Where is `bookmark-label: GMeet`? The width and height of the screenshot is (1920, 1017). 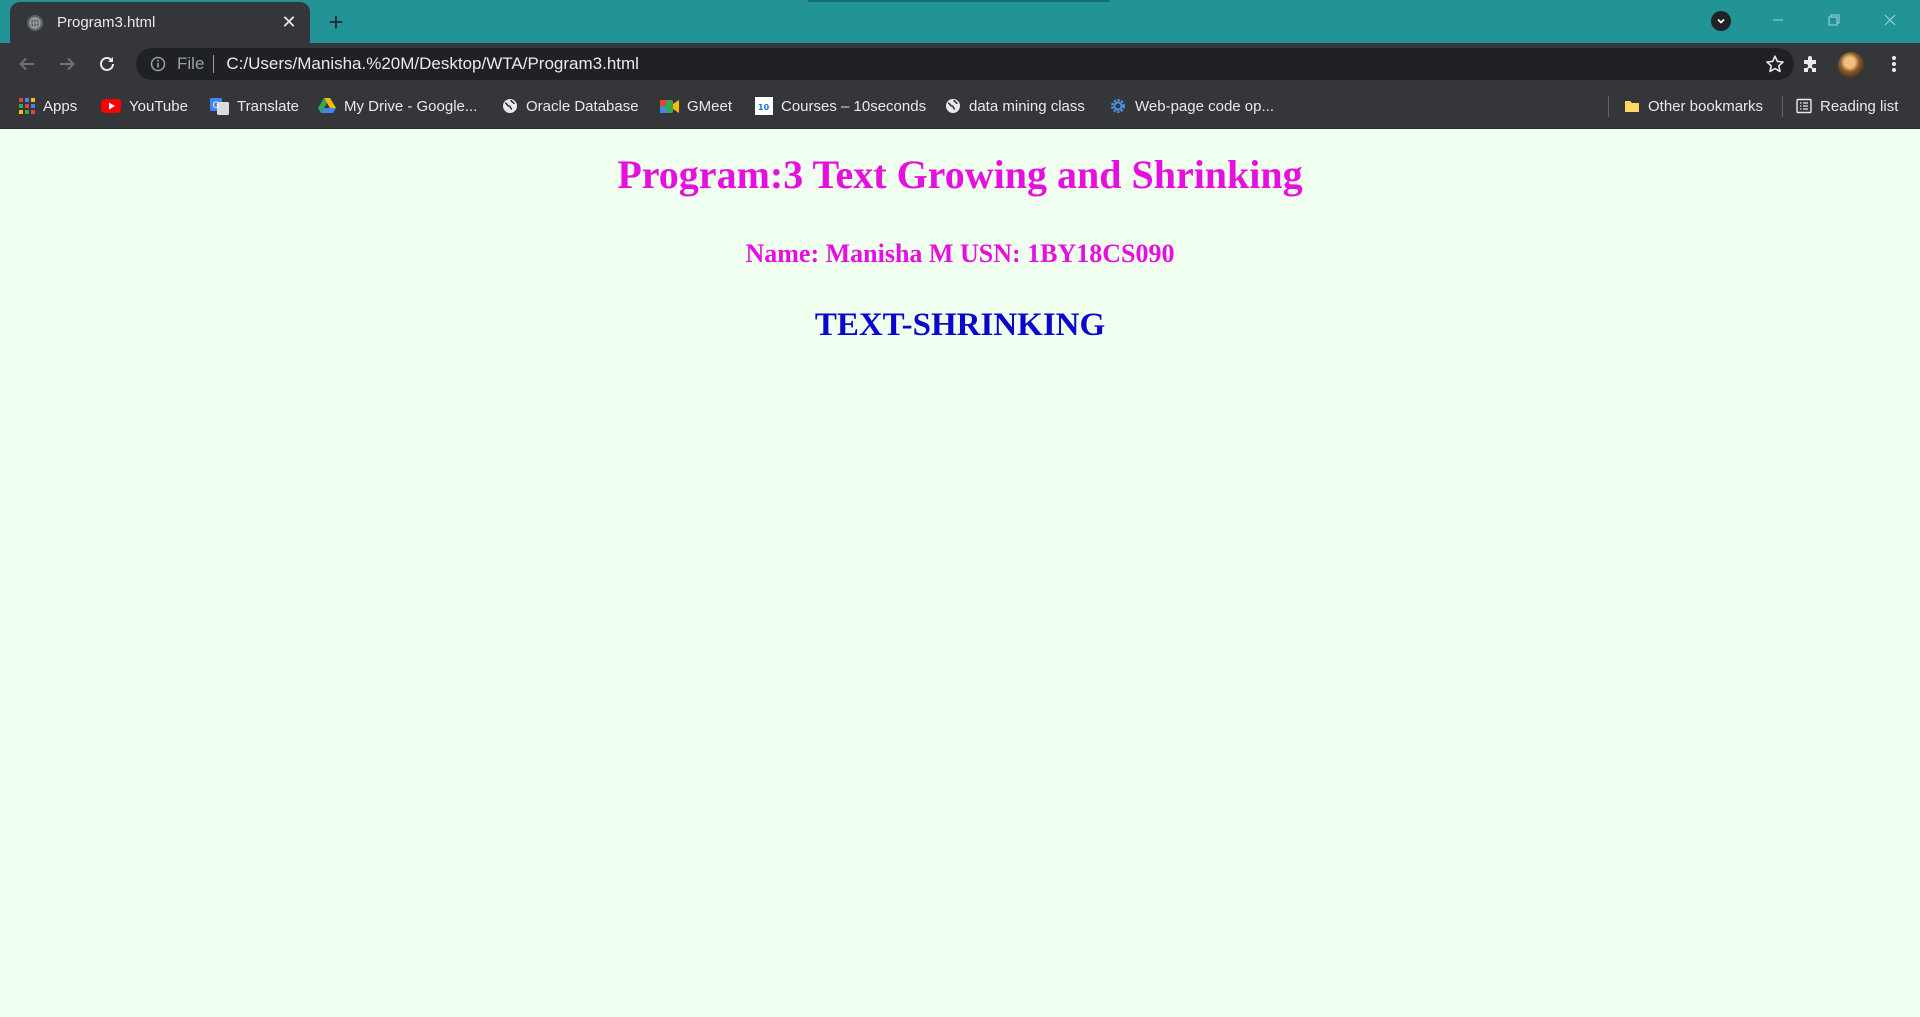 bookmark-label: GMeet is located at coordinates (710, 106).